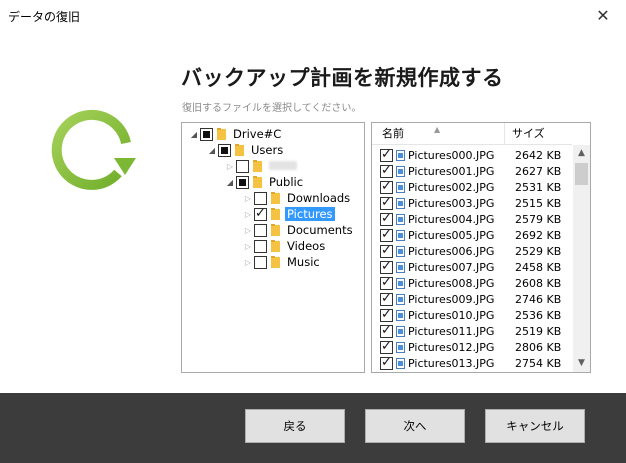 The height and width of the screenshot is (463, 626). I want to click on file-size: 2458 KB, so click(538, 267).